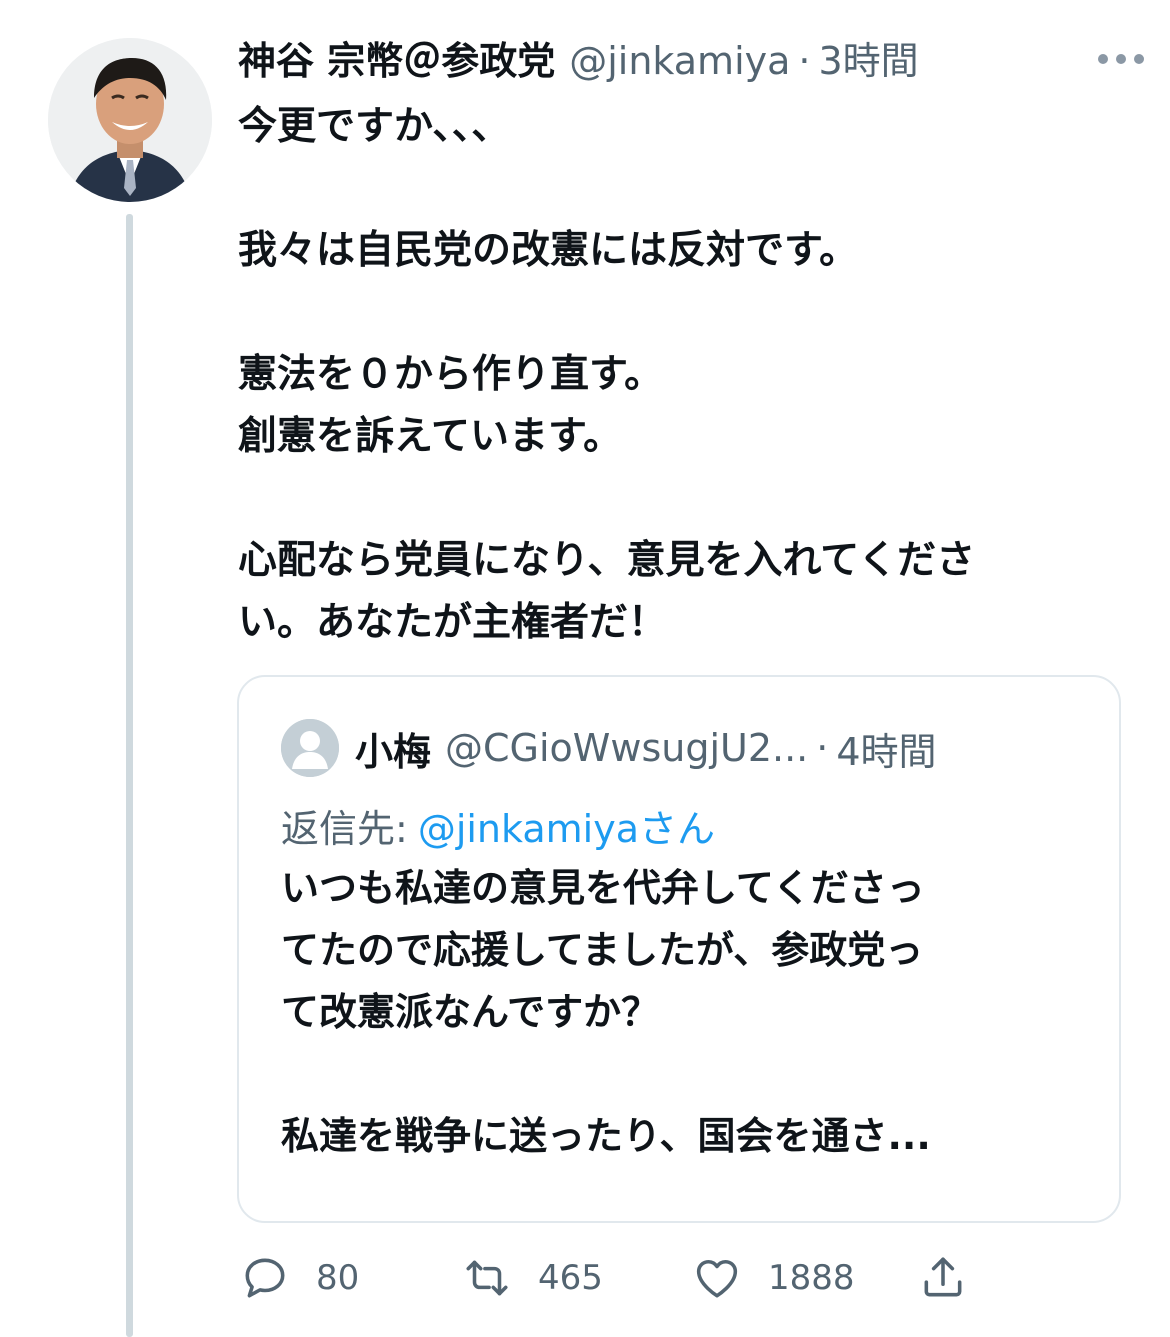 The width and height of the screenshot is (1170, 1337). Describe the element at coordinates (1121, 60) in the screenshot. I see `more-icon` at that location.